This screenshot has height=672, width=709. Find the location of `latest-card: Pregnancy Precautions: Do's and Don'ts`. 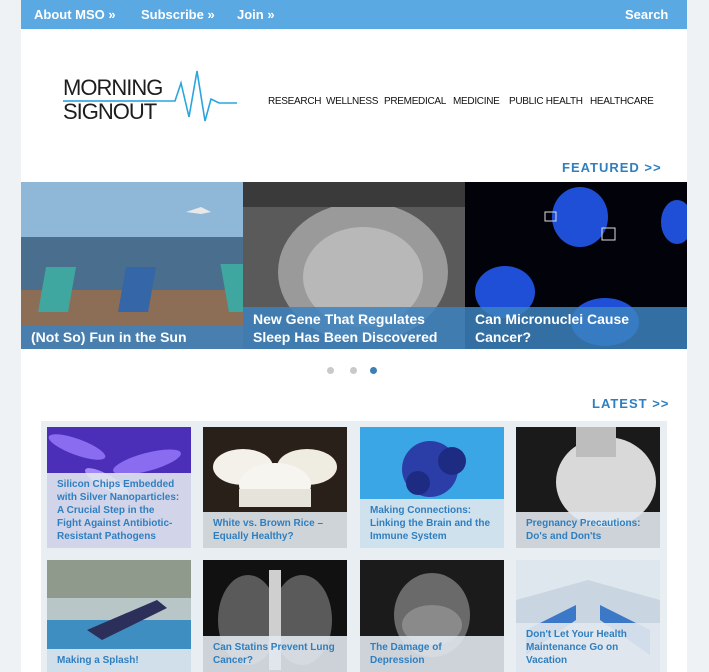

latest-card: Pregnancy Precautions: Do's and Don'ts is located at coordinates (588, 487).